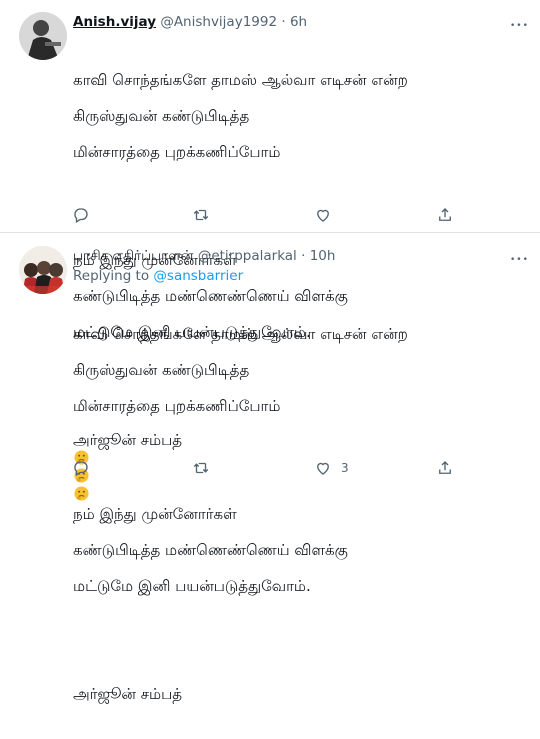 The image size is (540, 739). What do you see at coordinates (114, 22) in the screenshot?
I see `display-name: Anish.vijay` at bounding box center [114, 22].